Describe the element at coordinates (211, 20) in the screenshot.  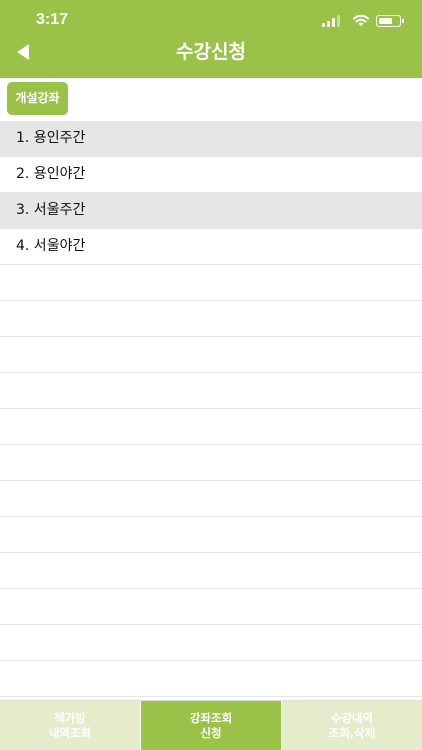
I see `status-bar: 3:17` at that location.